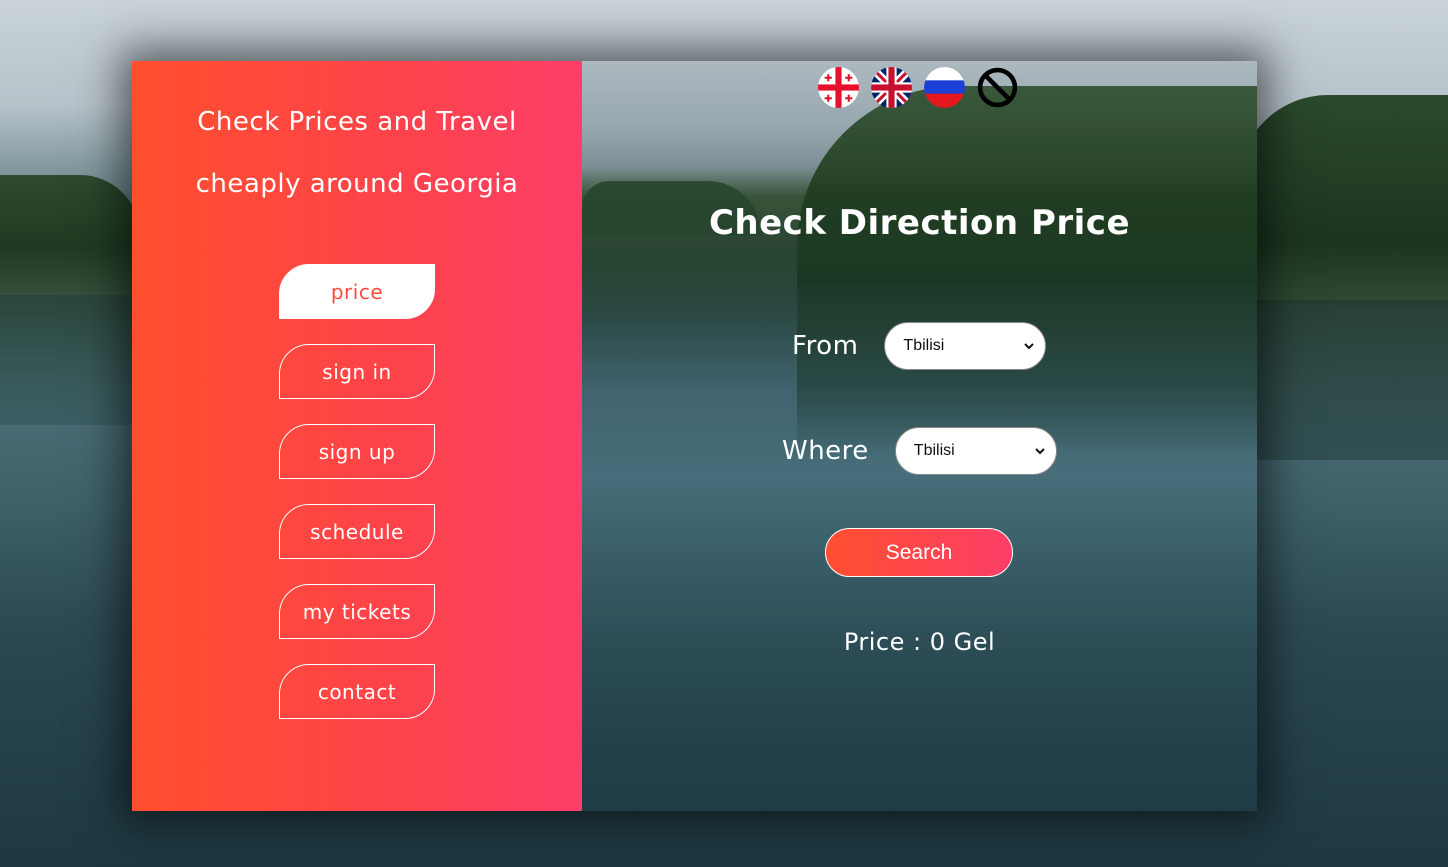 This screenshot has height=867, width=1448. Describe the element at coordinates (70, 235) in the screenshot. I see `background-scenery-left` at that location.